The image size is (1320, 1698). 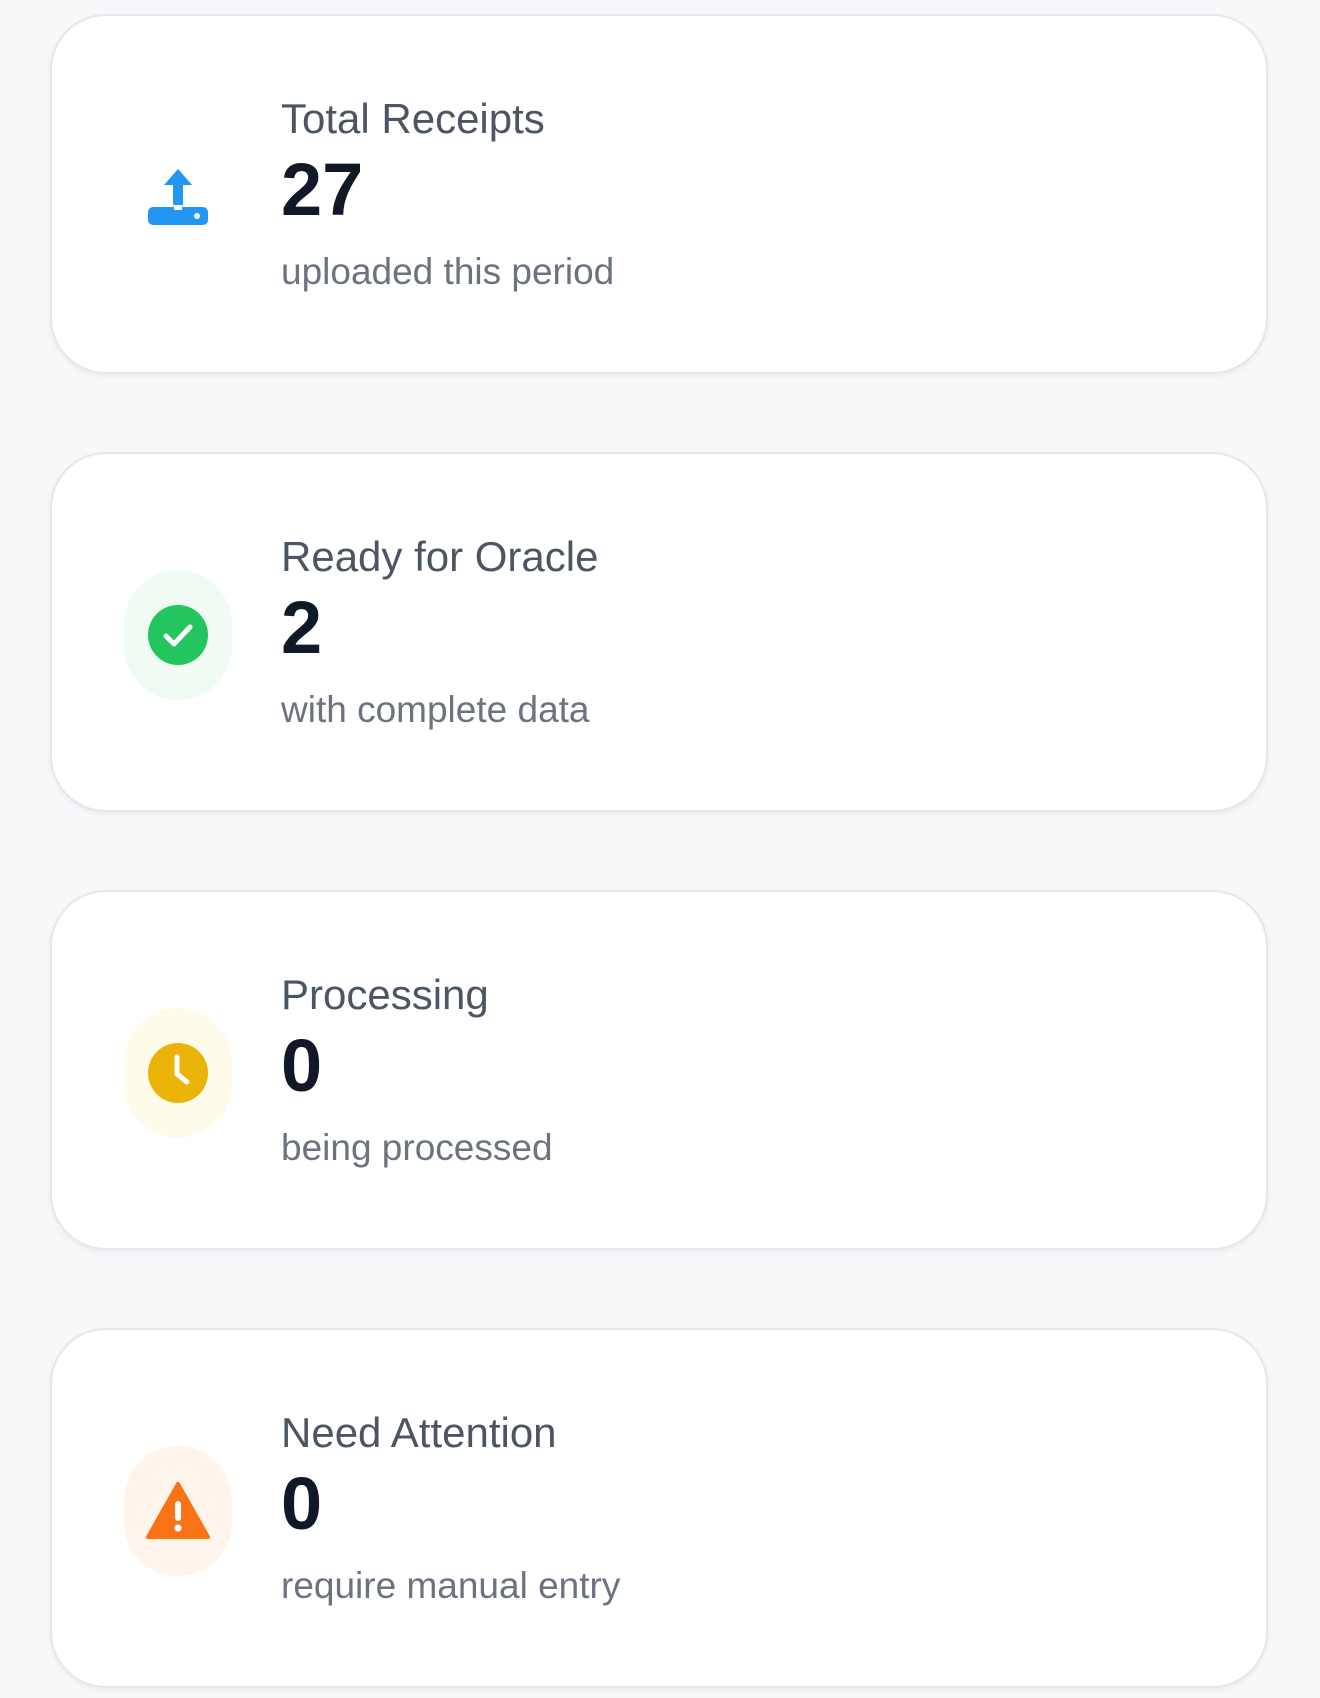 I want to click on upload-icon, so click(x=178, y=197).